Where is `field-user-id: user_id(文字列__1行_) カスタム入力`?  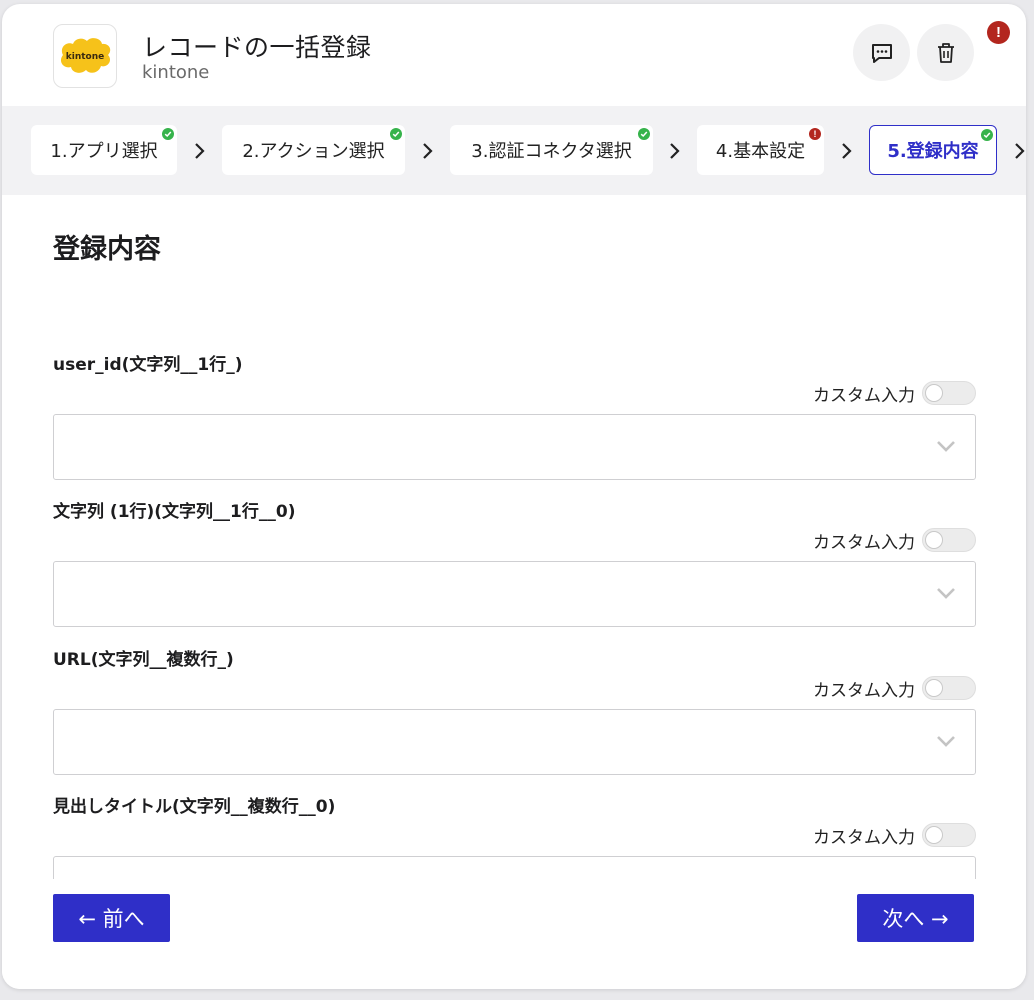
field-user-id: user_id(文字列__1行_) カスタム入力 is located at coordinates (514, 420).